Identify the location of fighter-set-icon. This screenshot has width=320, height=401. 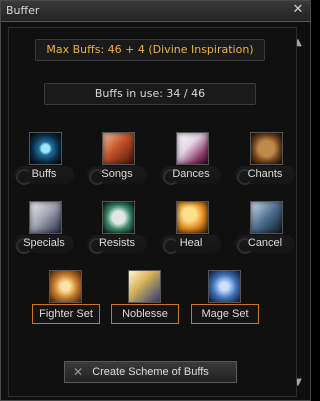
(65, 286).